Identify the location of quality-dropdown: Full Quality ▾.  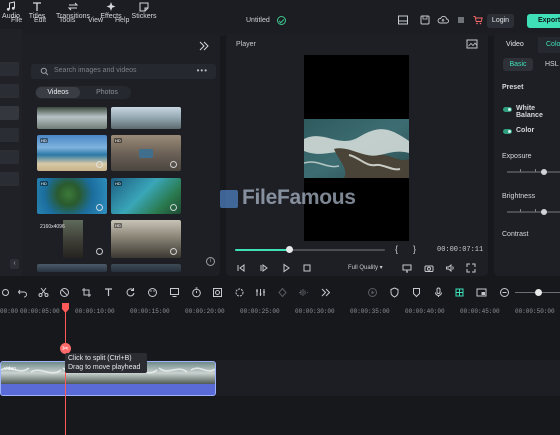
(365, 267).